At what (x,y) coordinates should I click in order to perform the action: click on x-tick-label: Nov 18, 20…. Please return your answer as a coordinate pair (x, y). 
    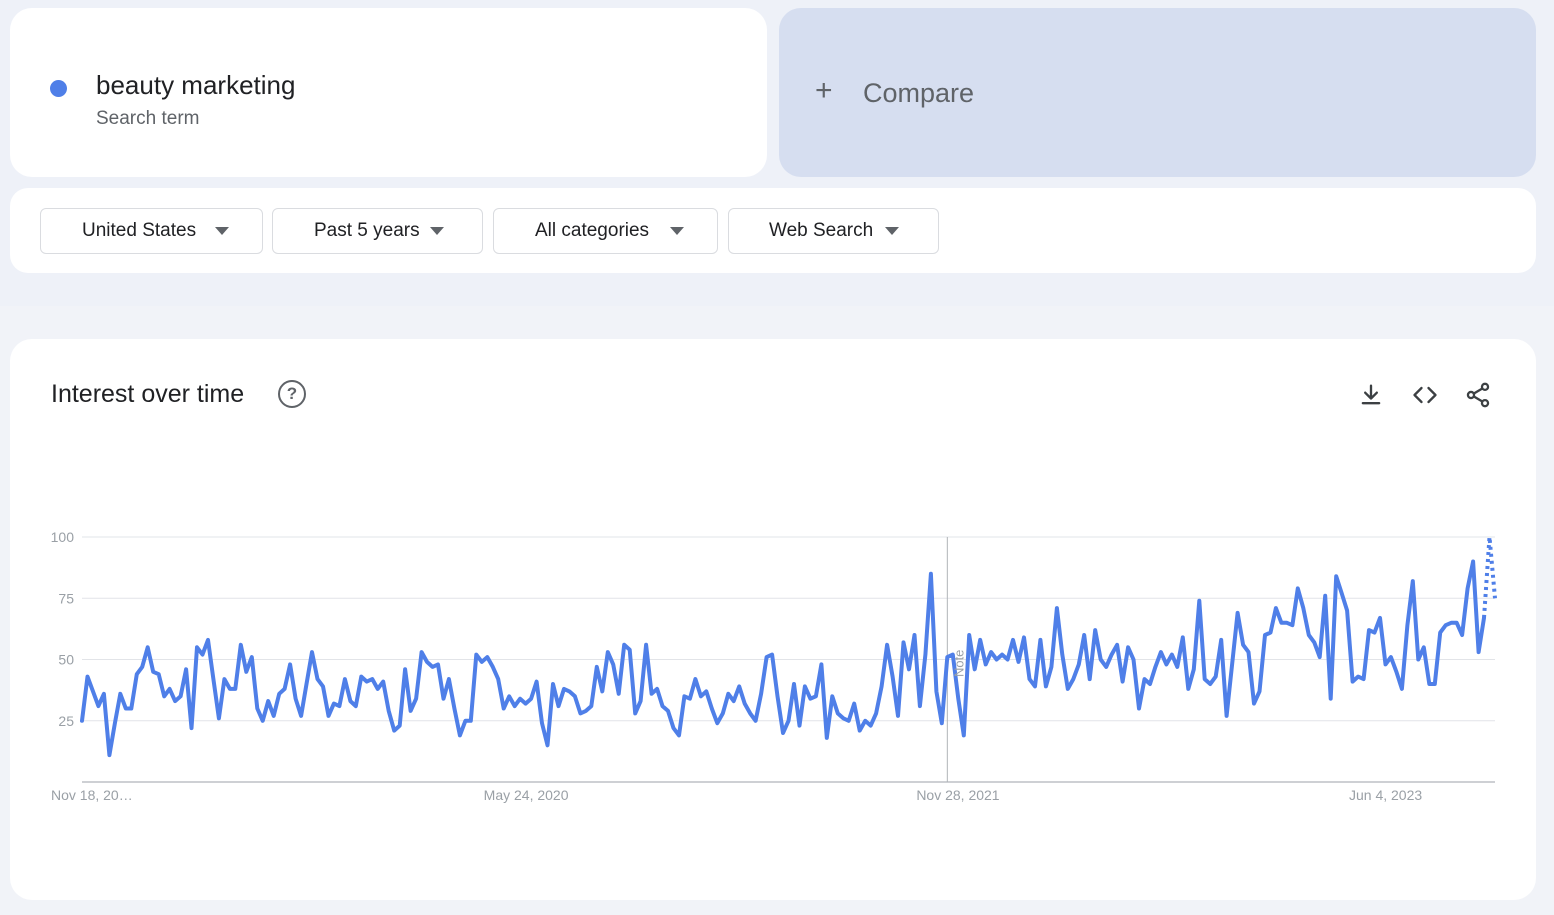
    Looking at the image, I should click on (92, 795).